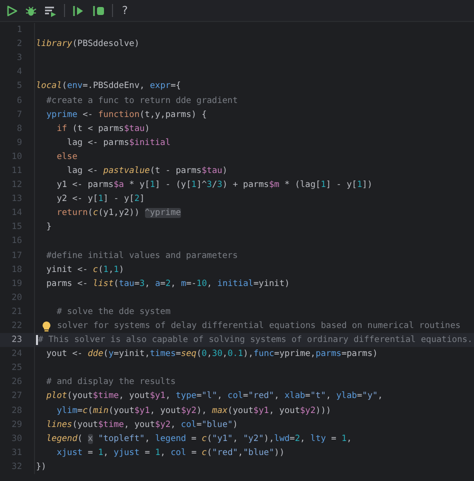  What do you see at coordinates (147, 171) in the screenshot?
I see `code-line: lag <- pastvalue(t - parms$tau)` at bounding box center [147, 171].